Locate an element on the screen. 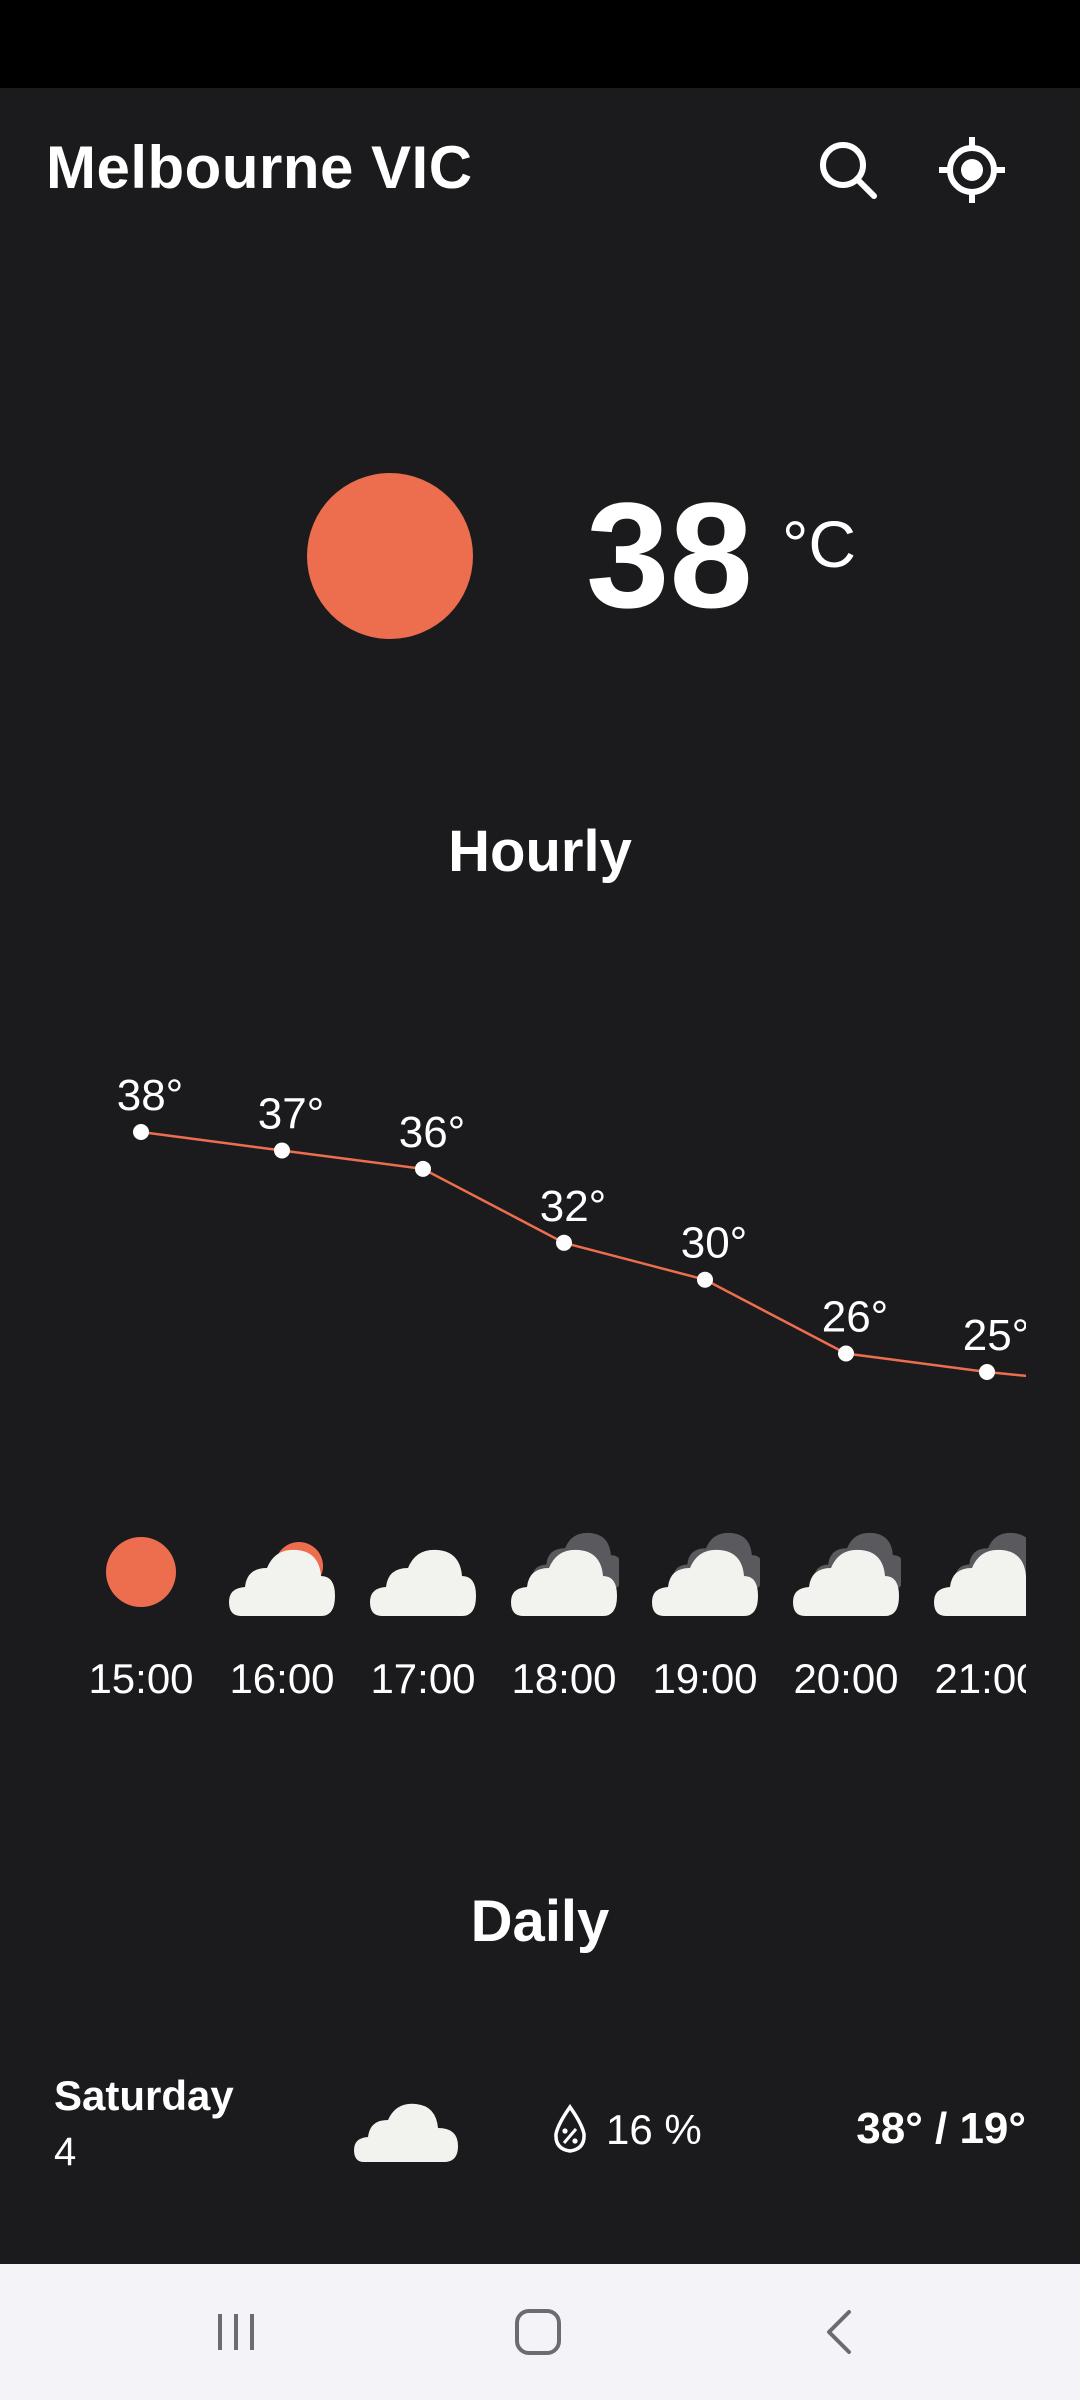  status-bar is located at coordinates (540, 44).